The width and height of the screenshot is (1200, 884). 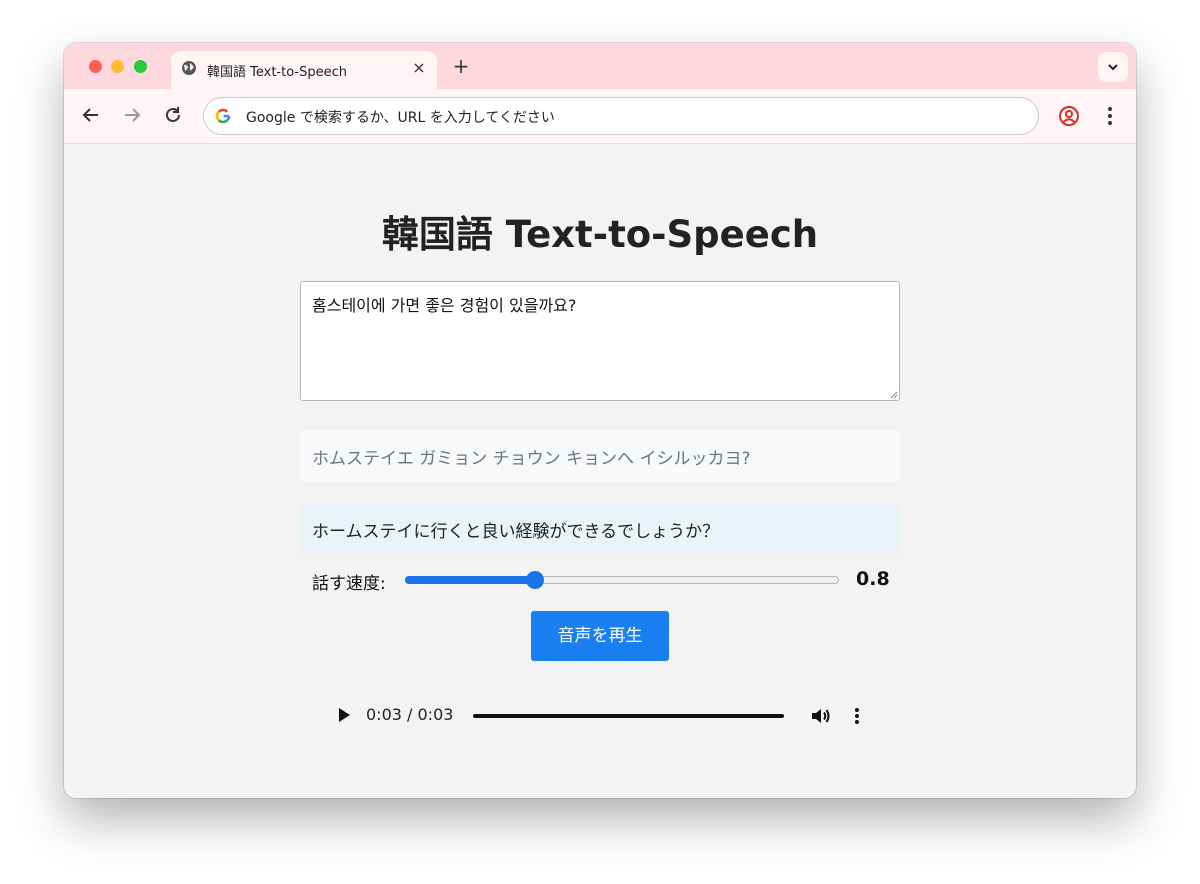 I want to click on play-audio-button: 音声を再生, so click(x=600, y=636).